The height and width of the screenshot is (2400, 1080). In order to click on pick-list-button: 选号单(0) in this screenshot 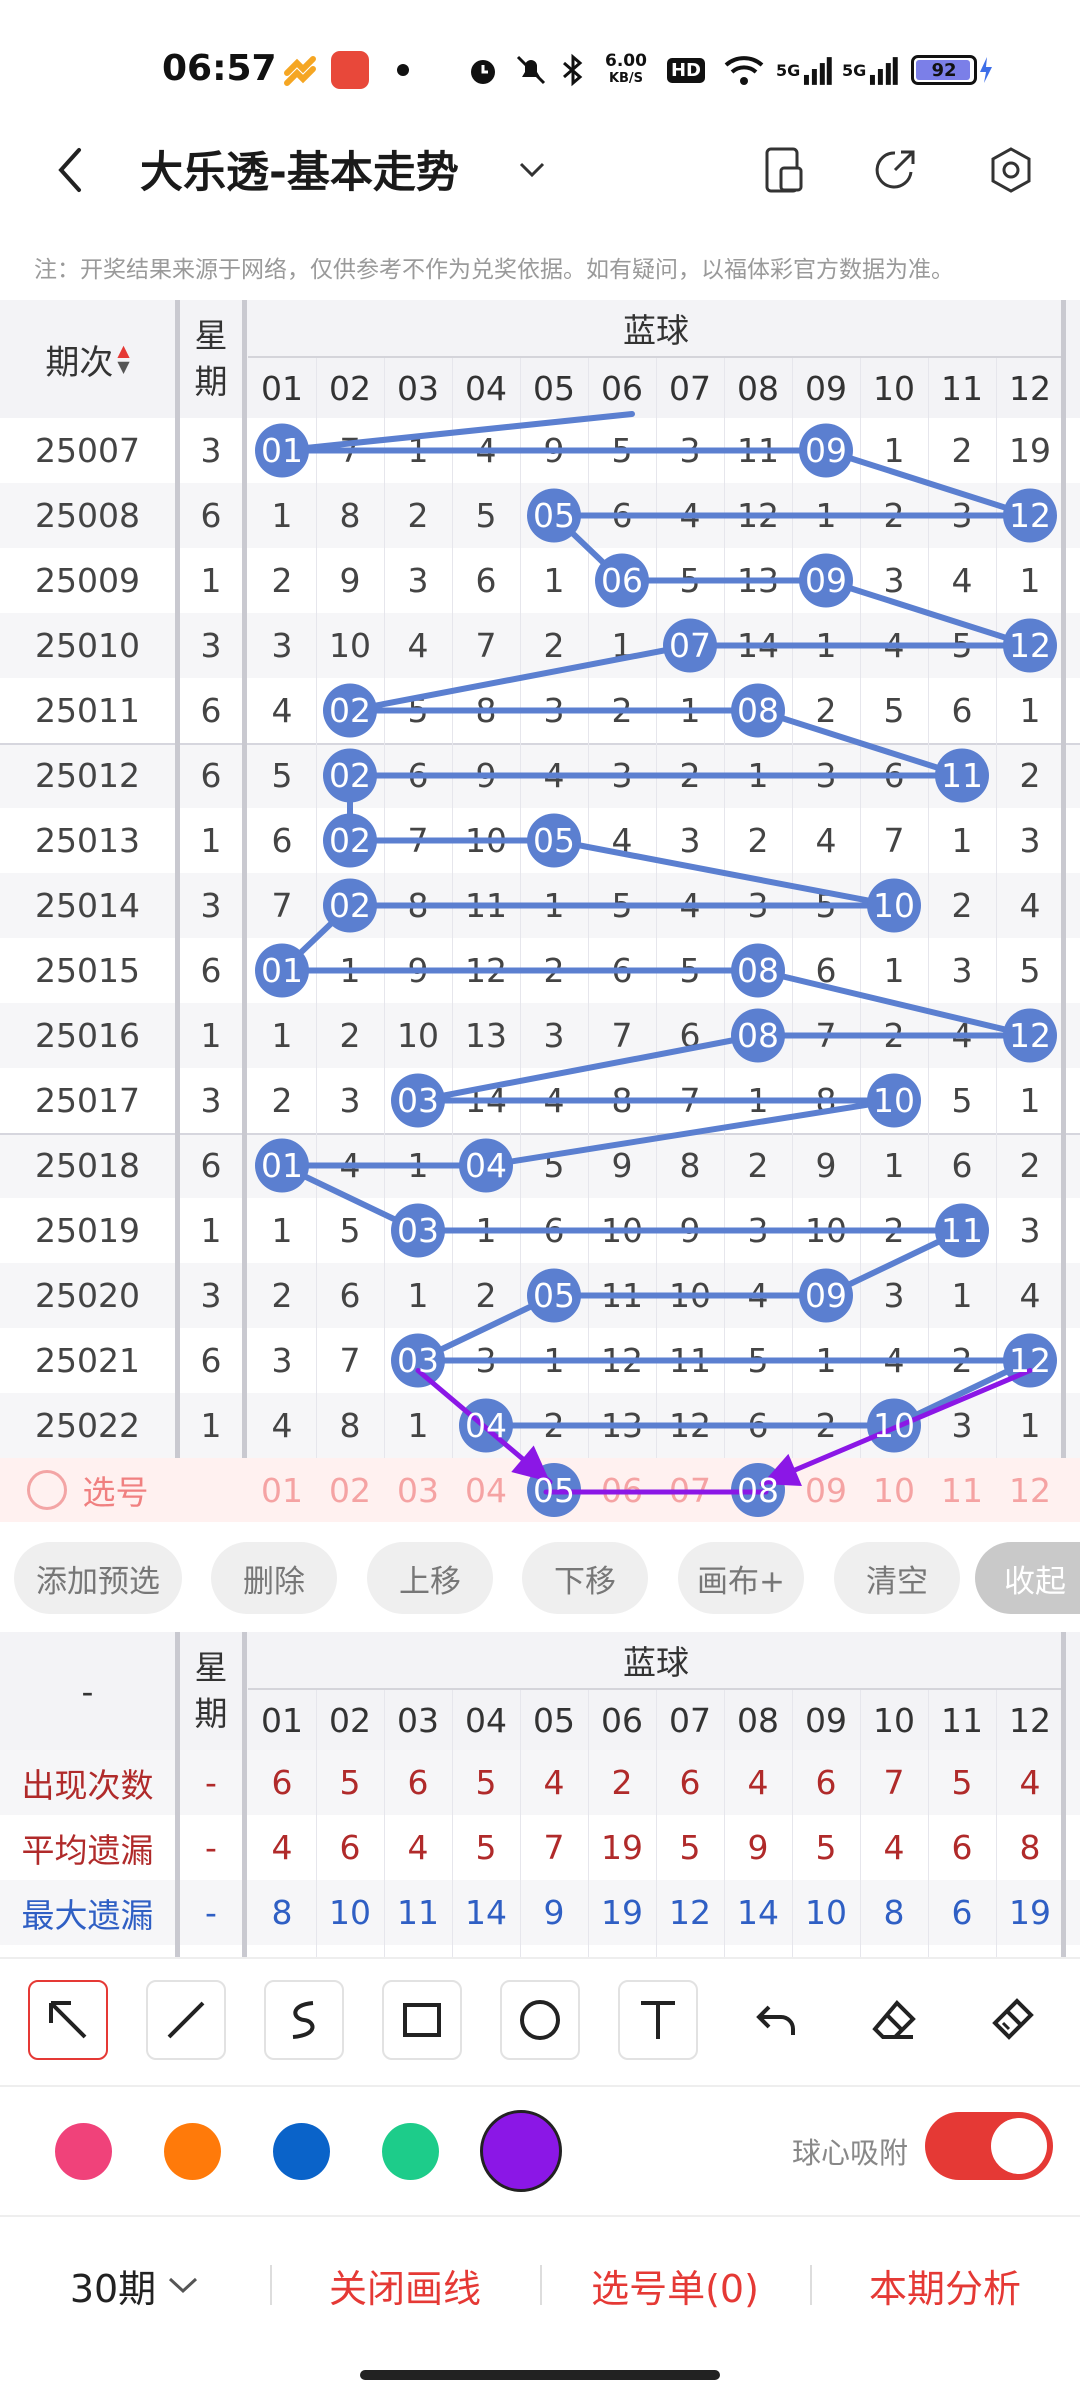, I will do `click(675, 2285)`.